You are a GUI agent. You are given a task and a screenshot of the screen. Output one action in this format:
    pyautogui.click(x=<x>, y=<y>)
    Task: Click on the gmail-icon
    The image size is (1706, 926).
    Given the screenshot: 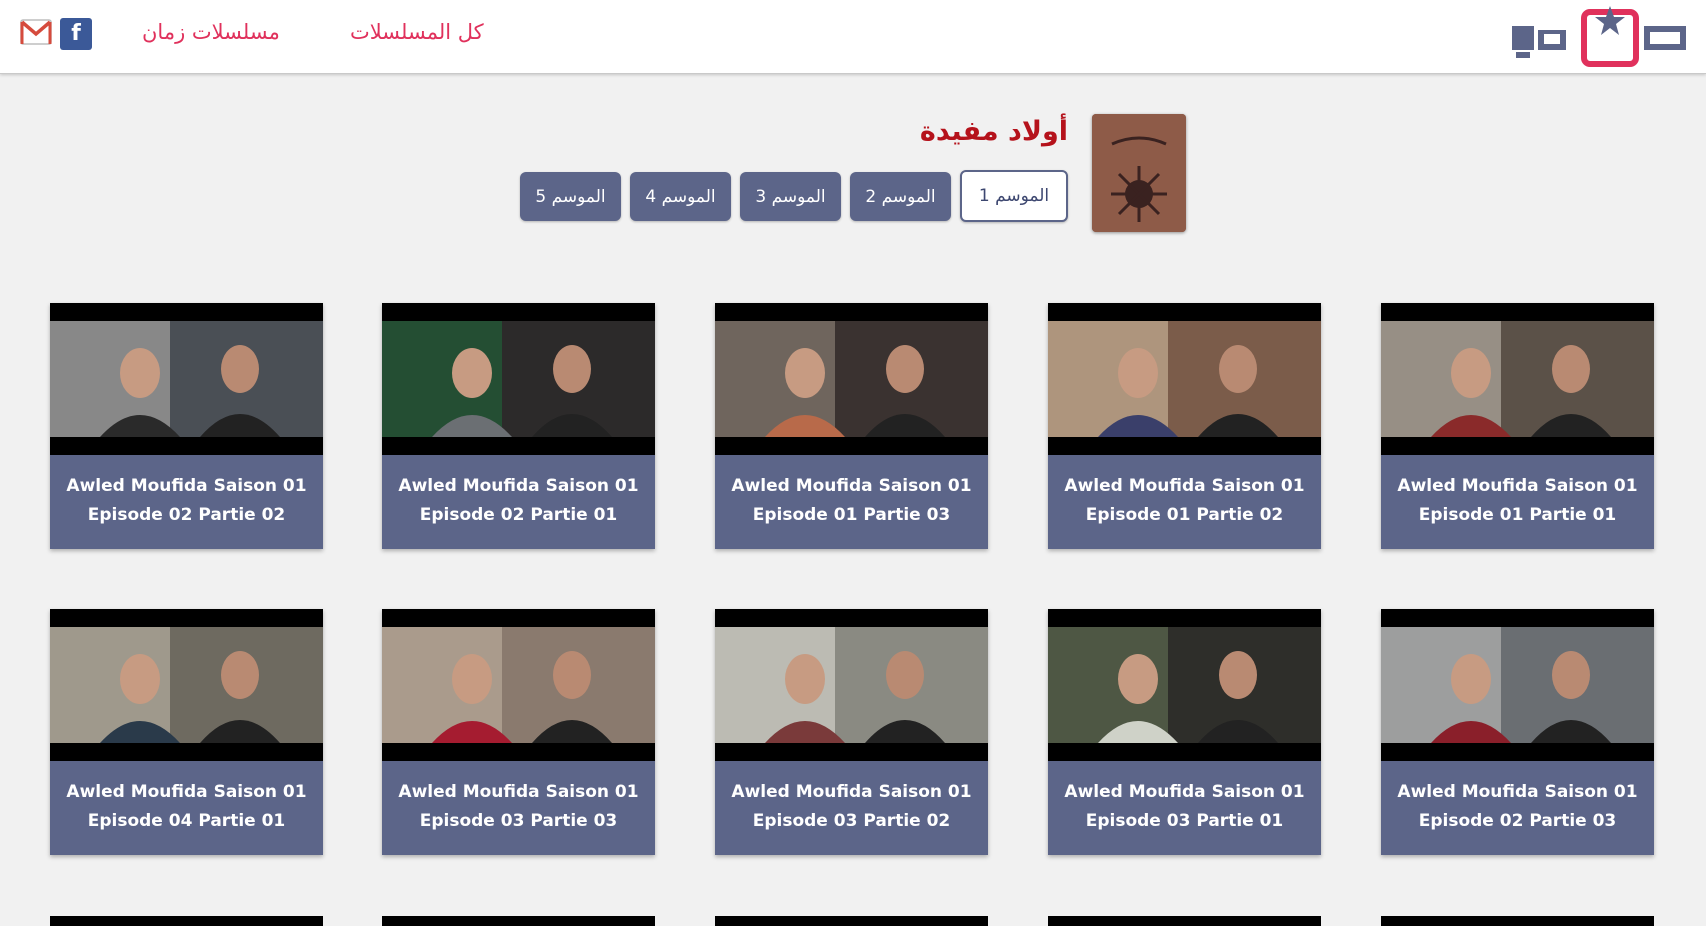 What is the action you would take?
    pyautogui.click(x=36, y=32)
    